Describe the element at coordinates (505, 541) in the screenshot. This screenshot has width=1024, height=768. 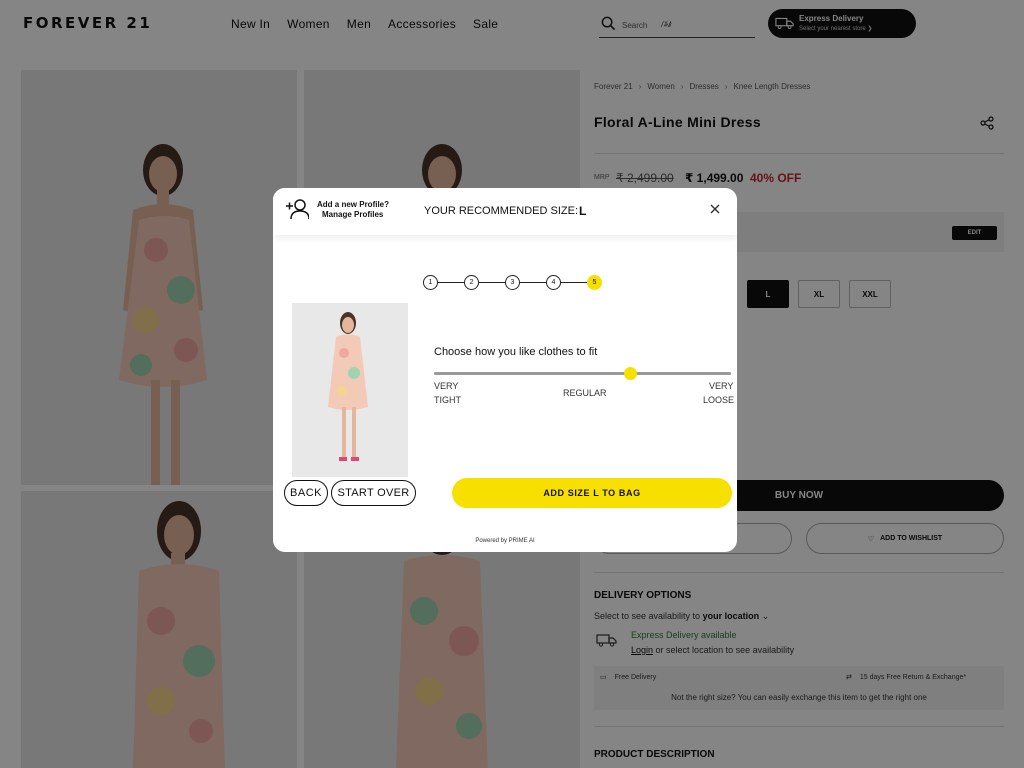
I see `powered-by-label: Powered by PRIME AI` at that location.